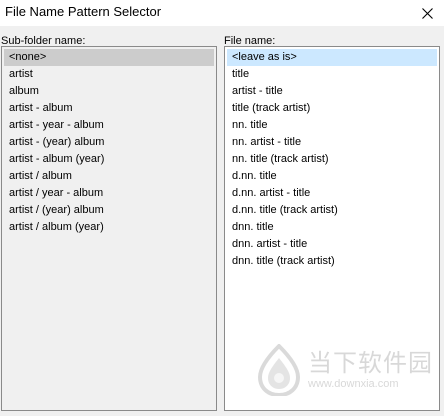  What do you see at coordinates (222, 13) in the screenshot?
I see `title-bar: File Name Pattern Selector` at bounding box center [222, 13].